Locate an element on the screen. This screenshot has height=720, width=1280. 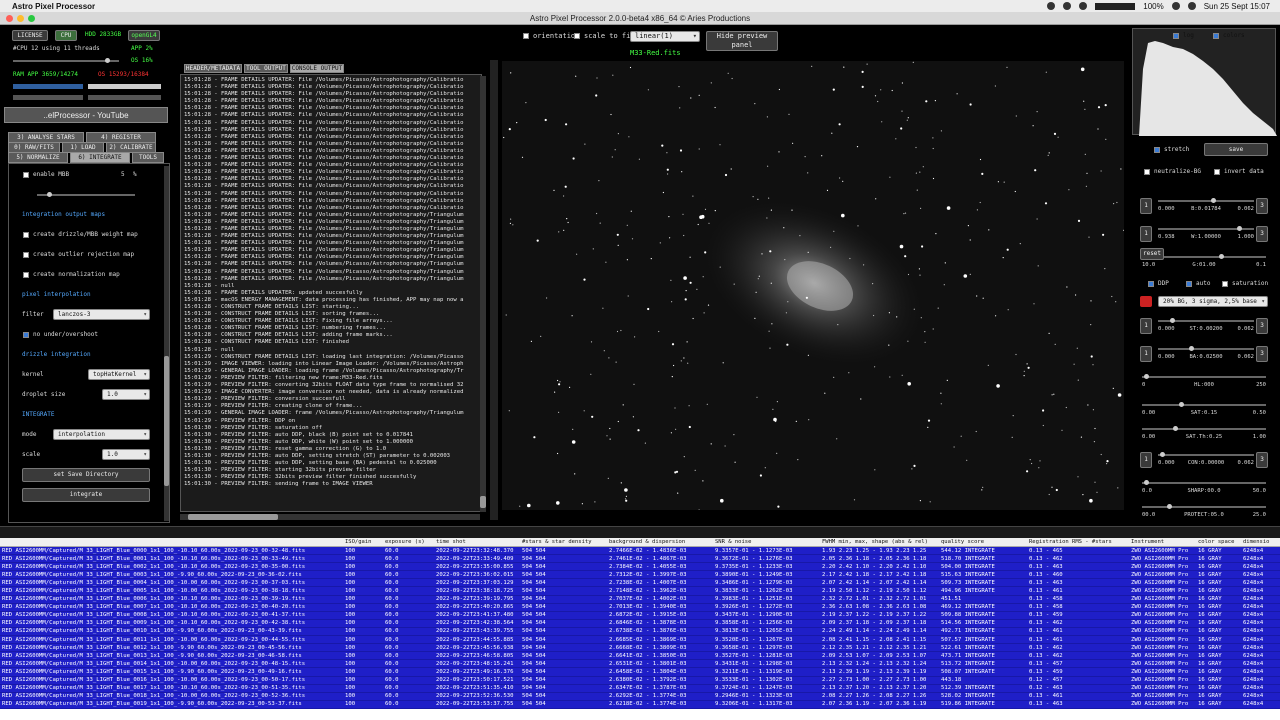
base-pedestal-step-up: 3 is located at coordinates (1262, 354).